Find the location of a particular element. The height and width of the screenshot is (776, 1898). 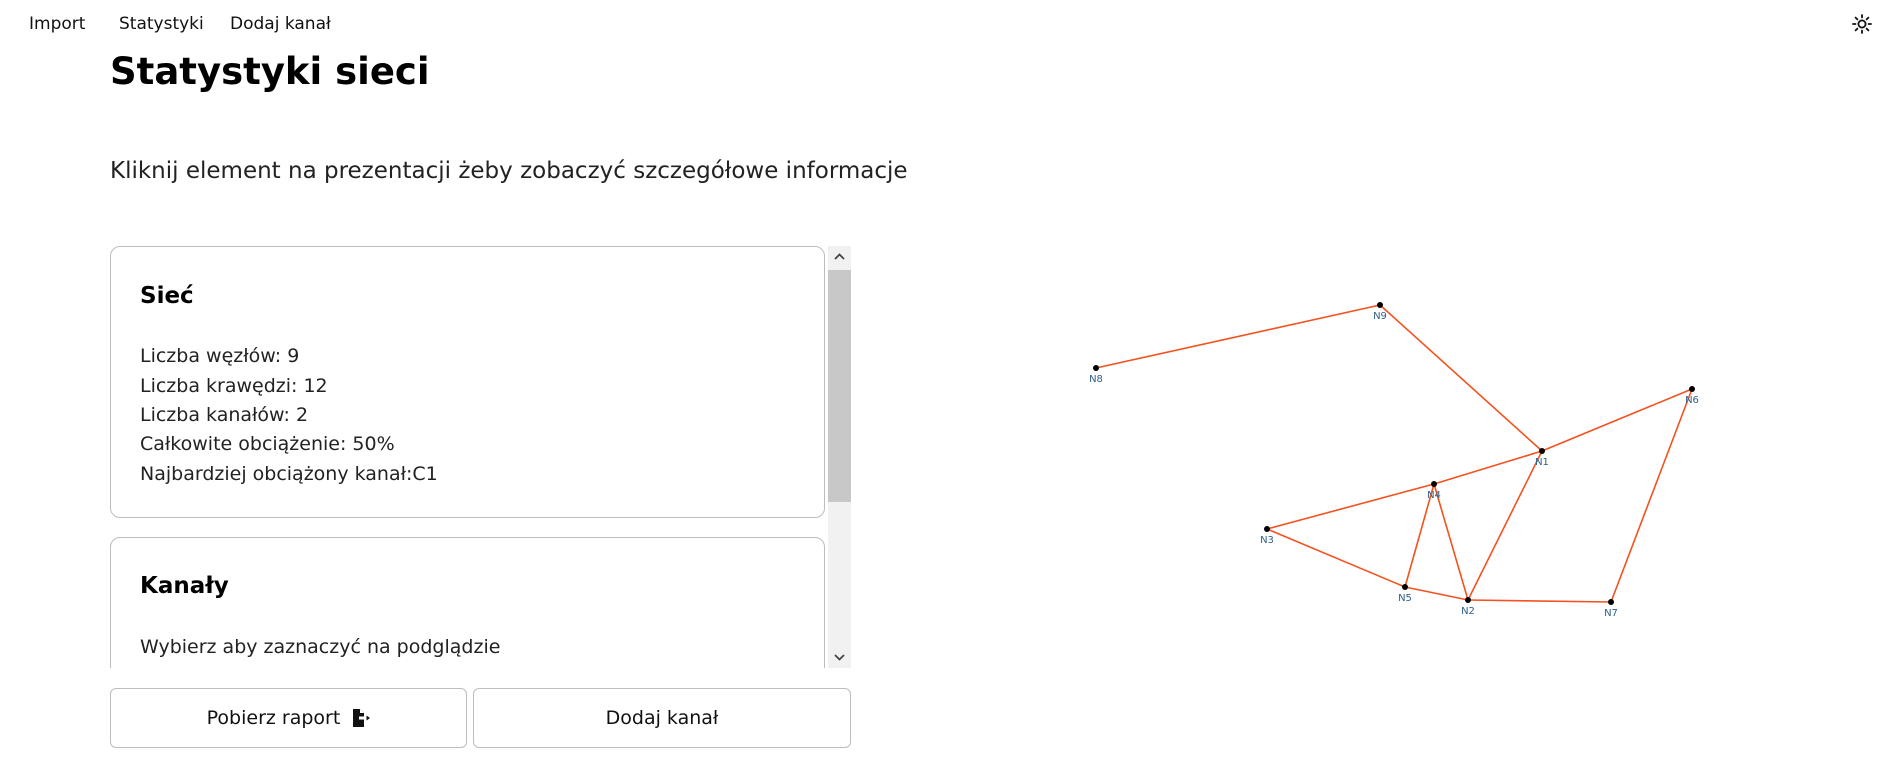

sun-icon is located at coordinates (1862, 24).